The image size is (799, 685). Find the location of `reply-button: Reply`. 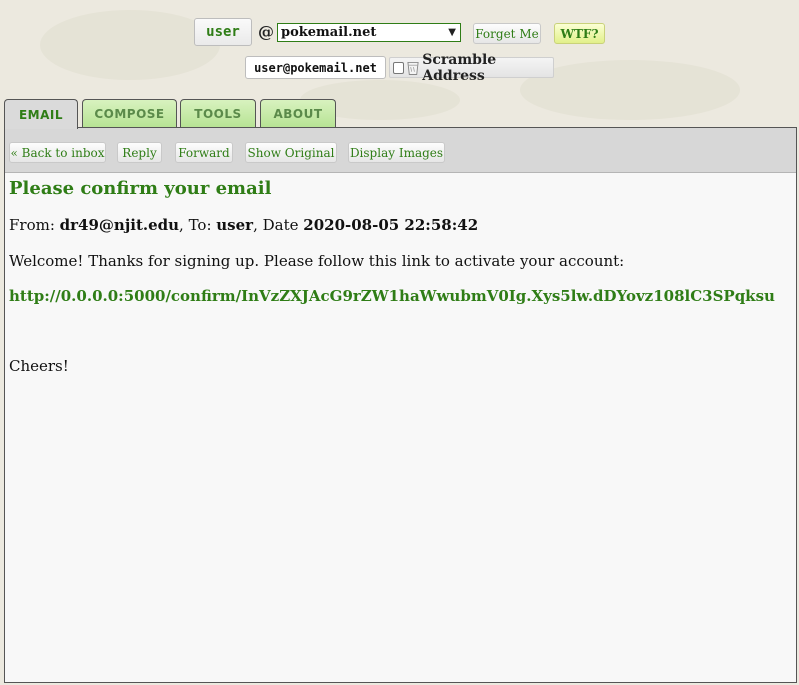

reply-button: Reply is located at coordinates (139, 152).